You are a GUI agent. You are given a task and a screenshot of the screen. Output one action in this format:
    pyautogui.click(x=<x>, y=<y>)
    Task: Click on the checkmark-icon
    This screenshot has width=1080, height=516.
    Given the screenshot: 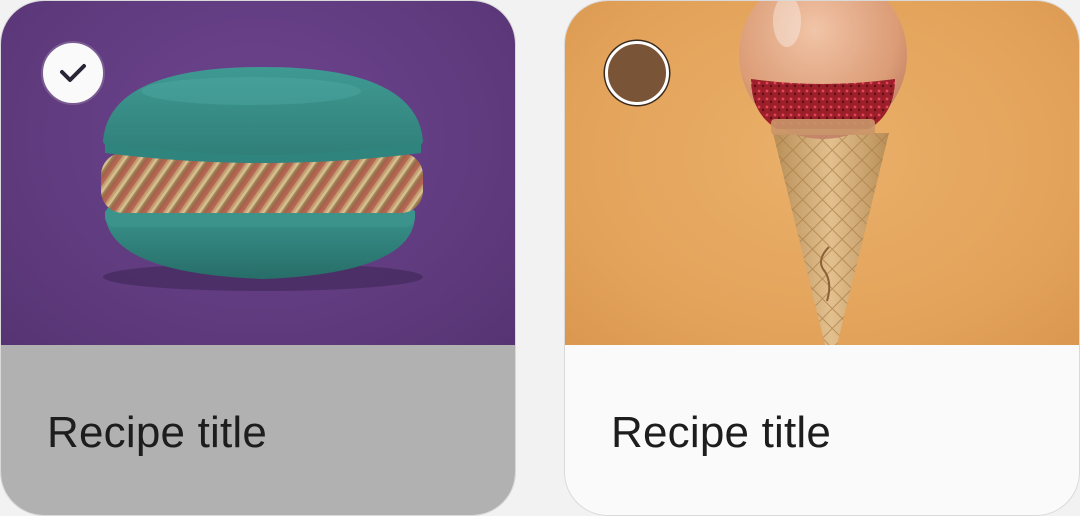 What is the action you would take?
    pyautogui.click(x=73, y=73)
    